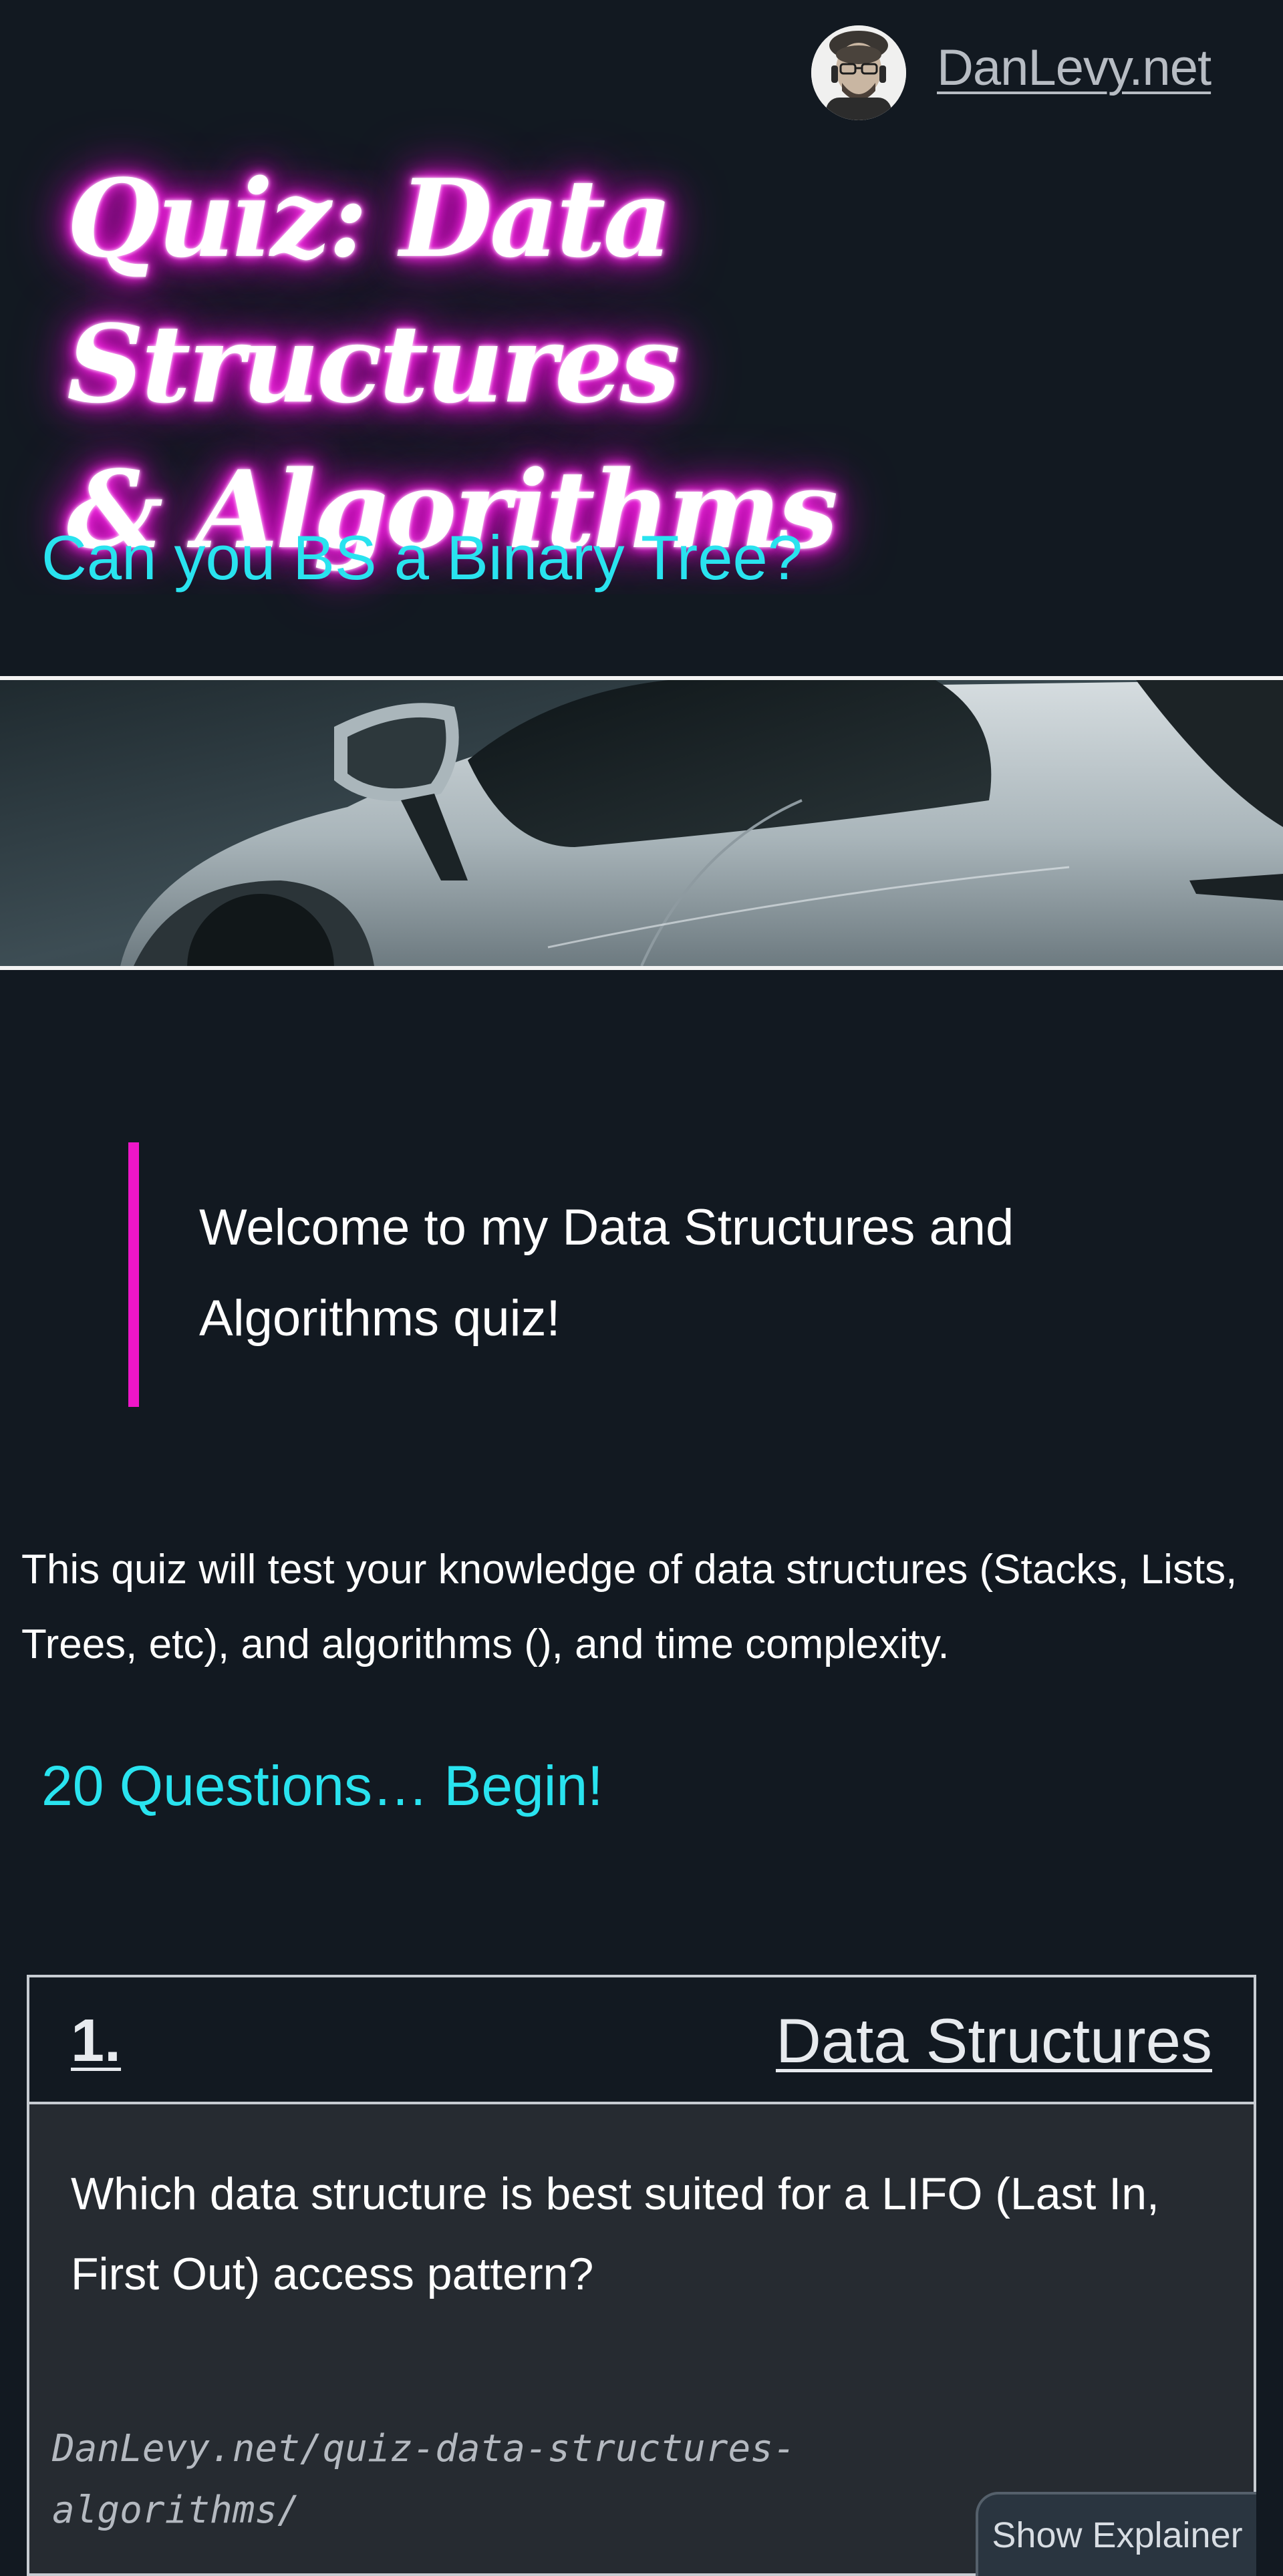 This screenshot has height=2576, width=1283. Describe the element at coordinates (1074, 68) in the screenshot. I see `site-home-link: DanLevy.net` at that location.